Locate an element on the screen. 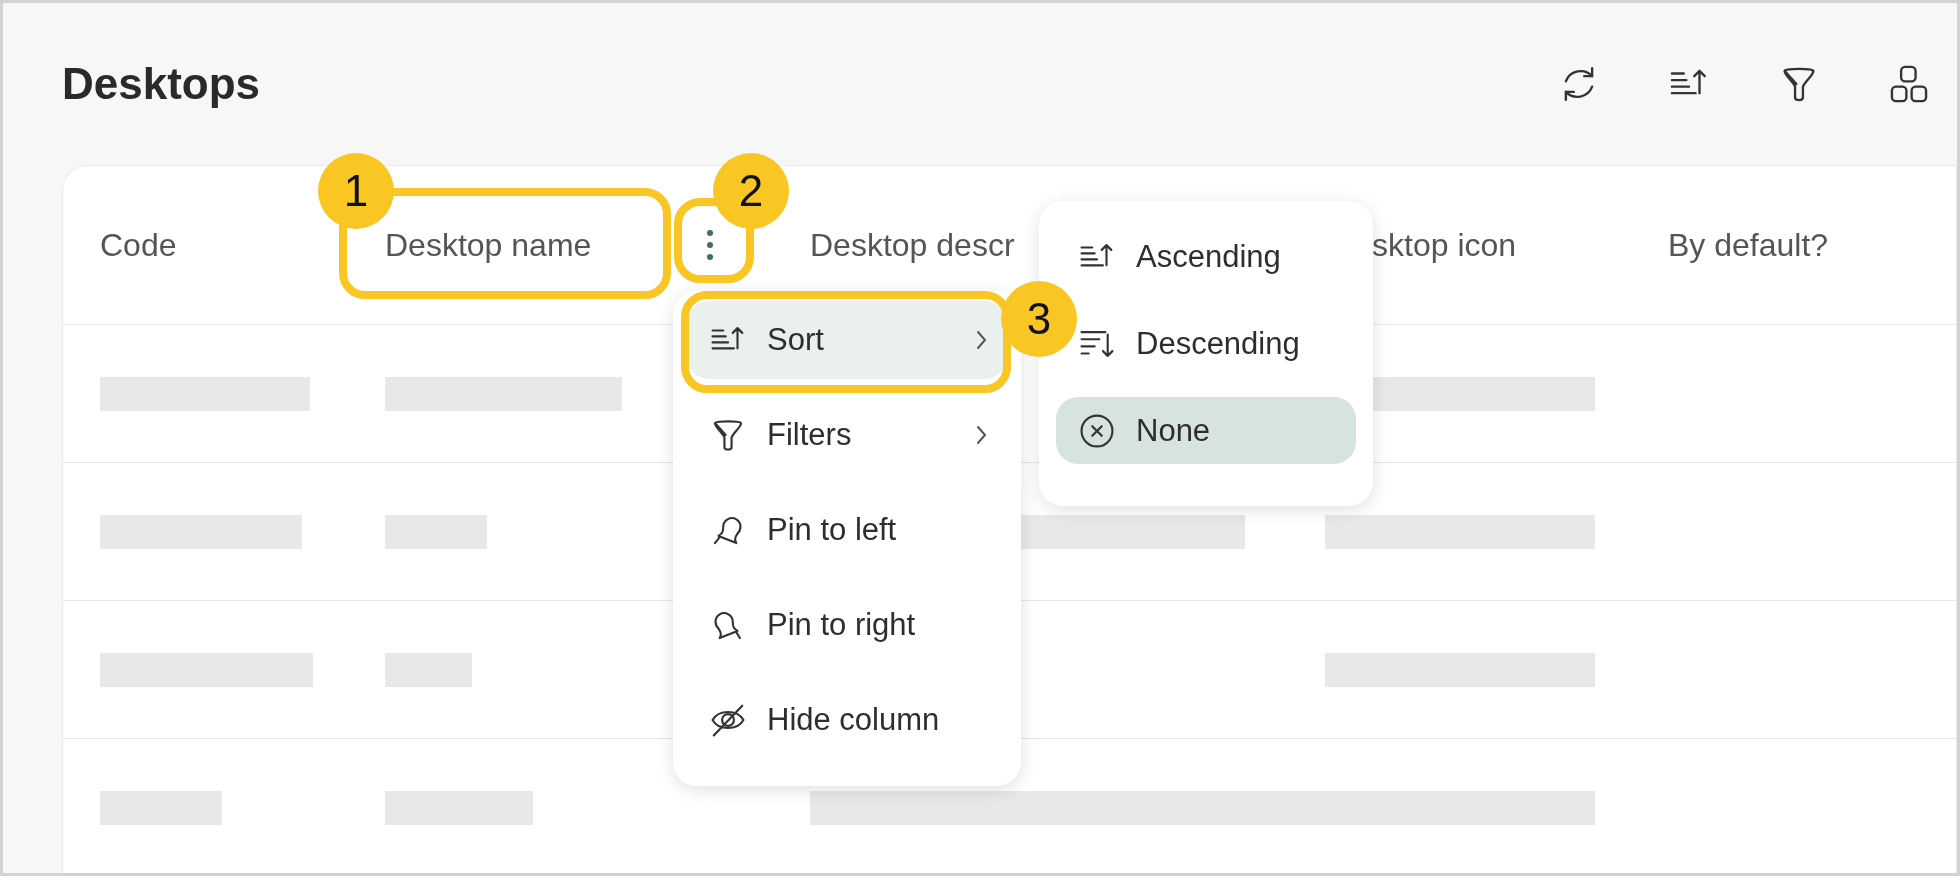 The height and width of the screenshot is (876, 1960). page-title: Desktops is located at coordinates (161, 84).